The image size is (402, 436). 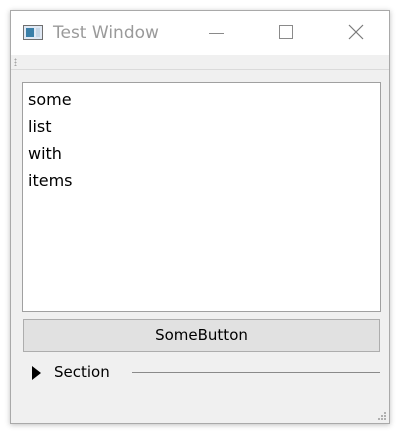 What do you see at coordinates (40, 127) in the screenshot?
I see `list-item: list` at bounding box center [40, 127].